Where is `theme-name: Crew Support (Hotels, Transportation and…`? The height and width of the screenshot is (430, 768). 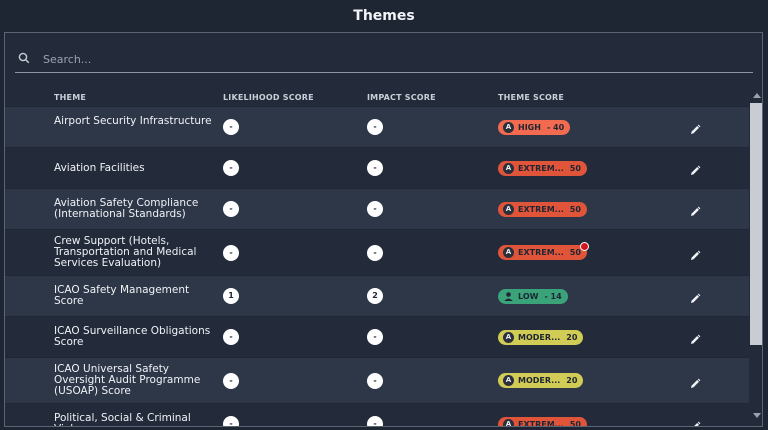
theme-name: Crew Support (Hotels, Transportation and… is located at coordinates (125, 252).